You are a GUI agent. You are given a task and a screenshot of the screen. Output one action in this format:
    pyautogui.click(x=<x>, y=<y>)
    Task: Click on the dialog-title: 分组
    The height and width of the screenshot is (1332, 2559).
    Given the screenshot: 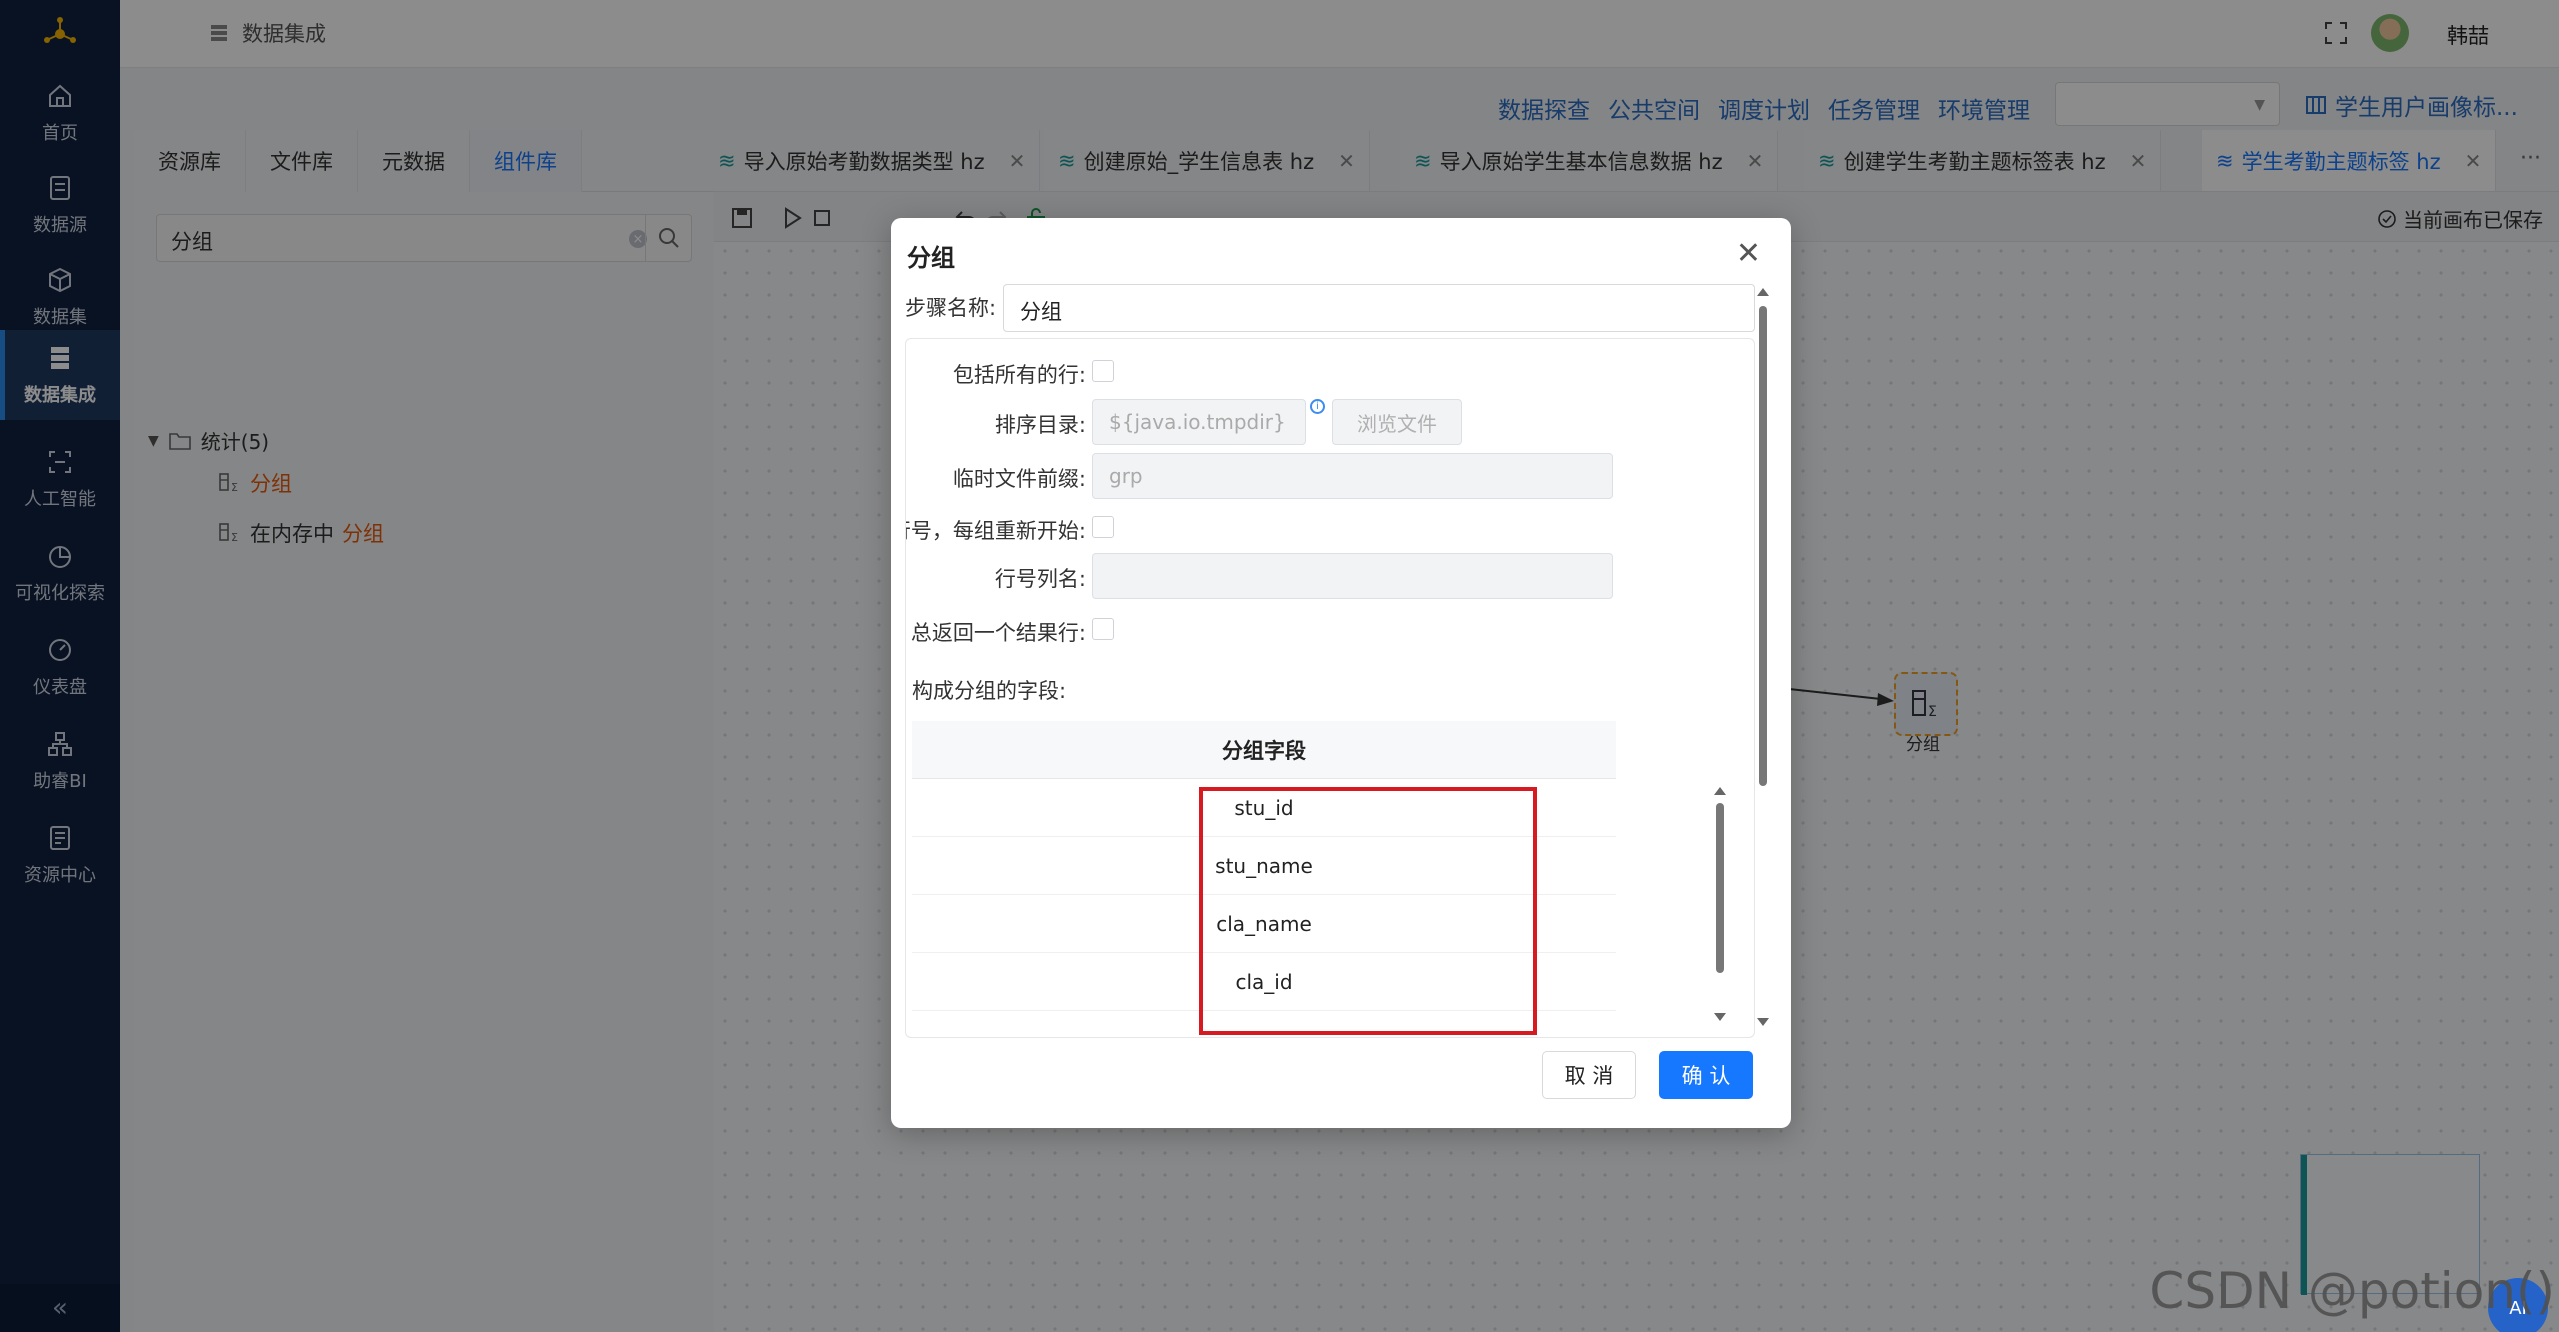 What is the action you would take?
    pyautogui.click(x=931, y=258)
    